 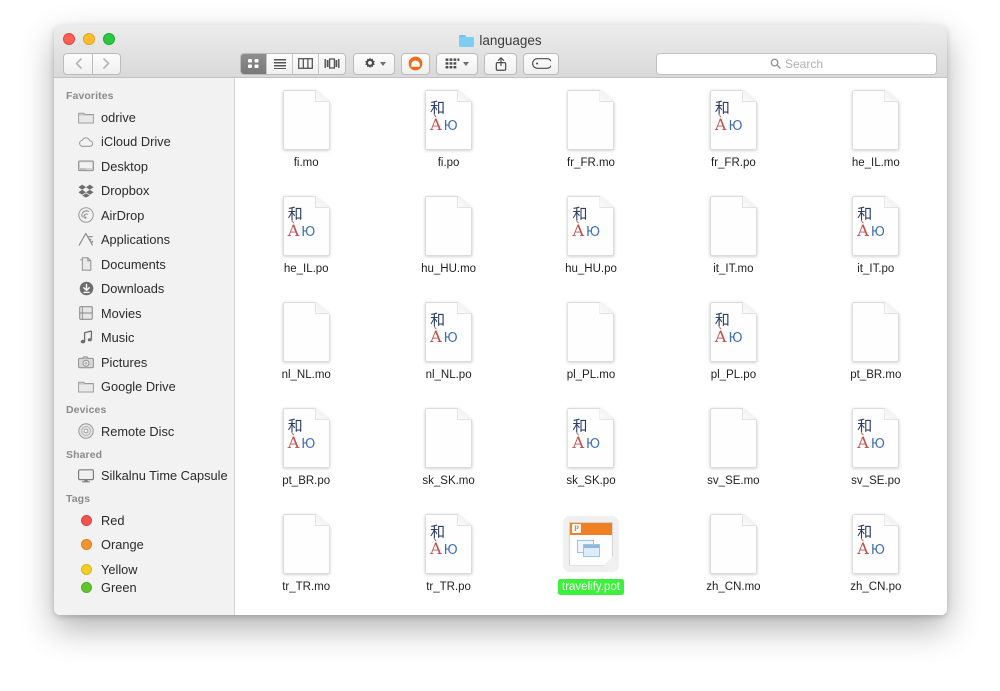 I want to click on file-name-label: tr_TR.po, so click(x=448, y=587).